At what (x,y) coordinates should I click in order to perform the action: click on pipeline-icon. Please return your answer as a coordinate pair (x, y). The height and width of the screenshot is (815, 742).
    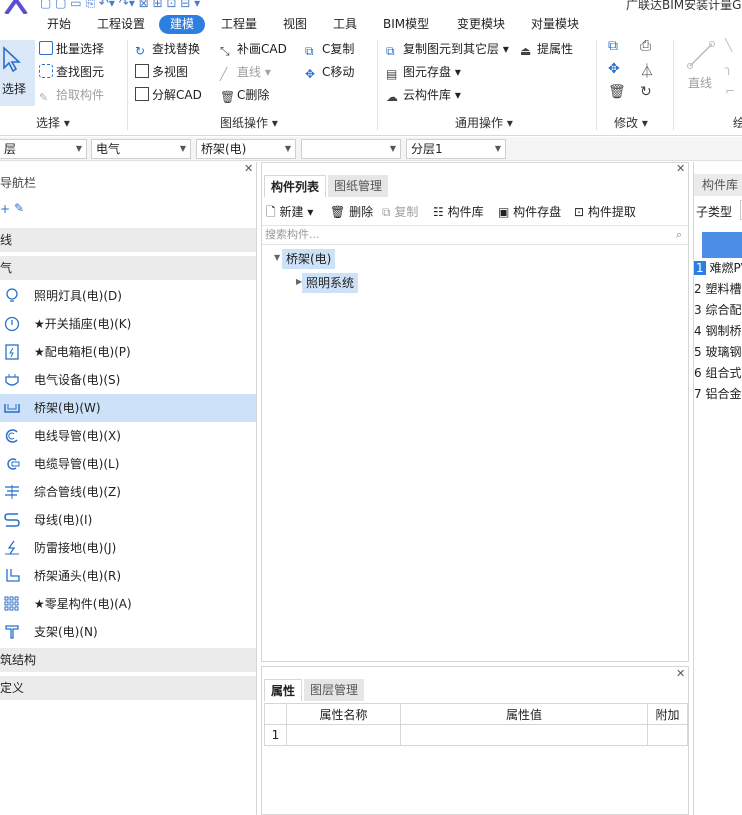
    Looking at the image, I should click on (12, 492).